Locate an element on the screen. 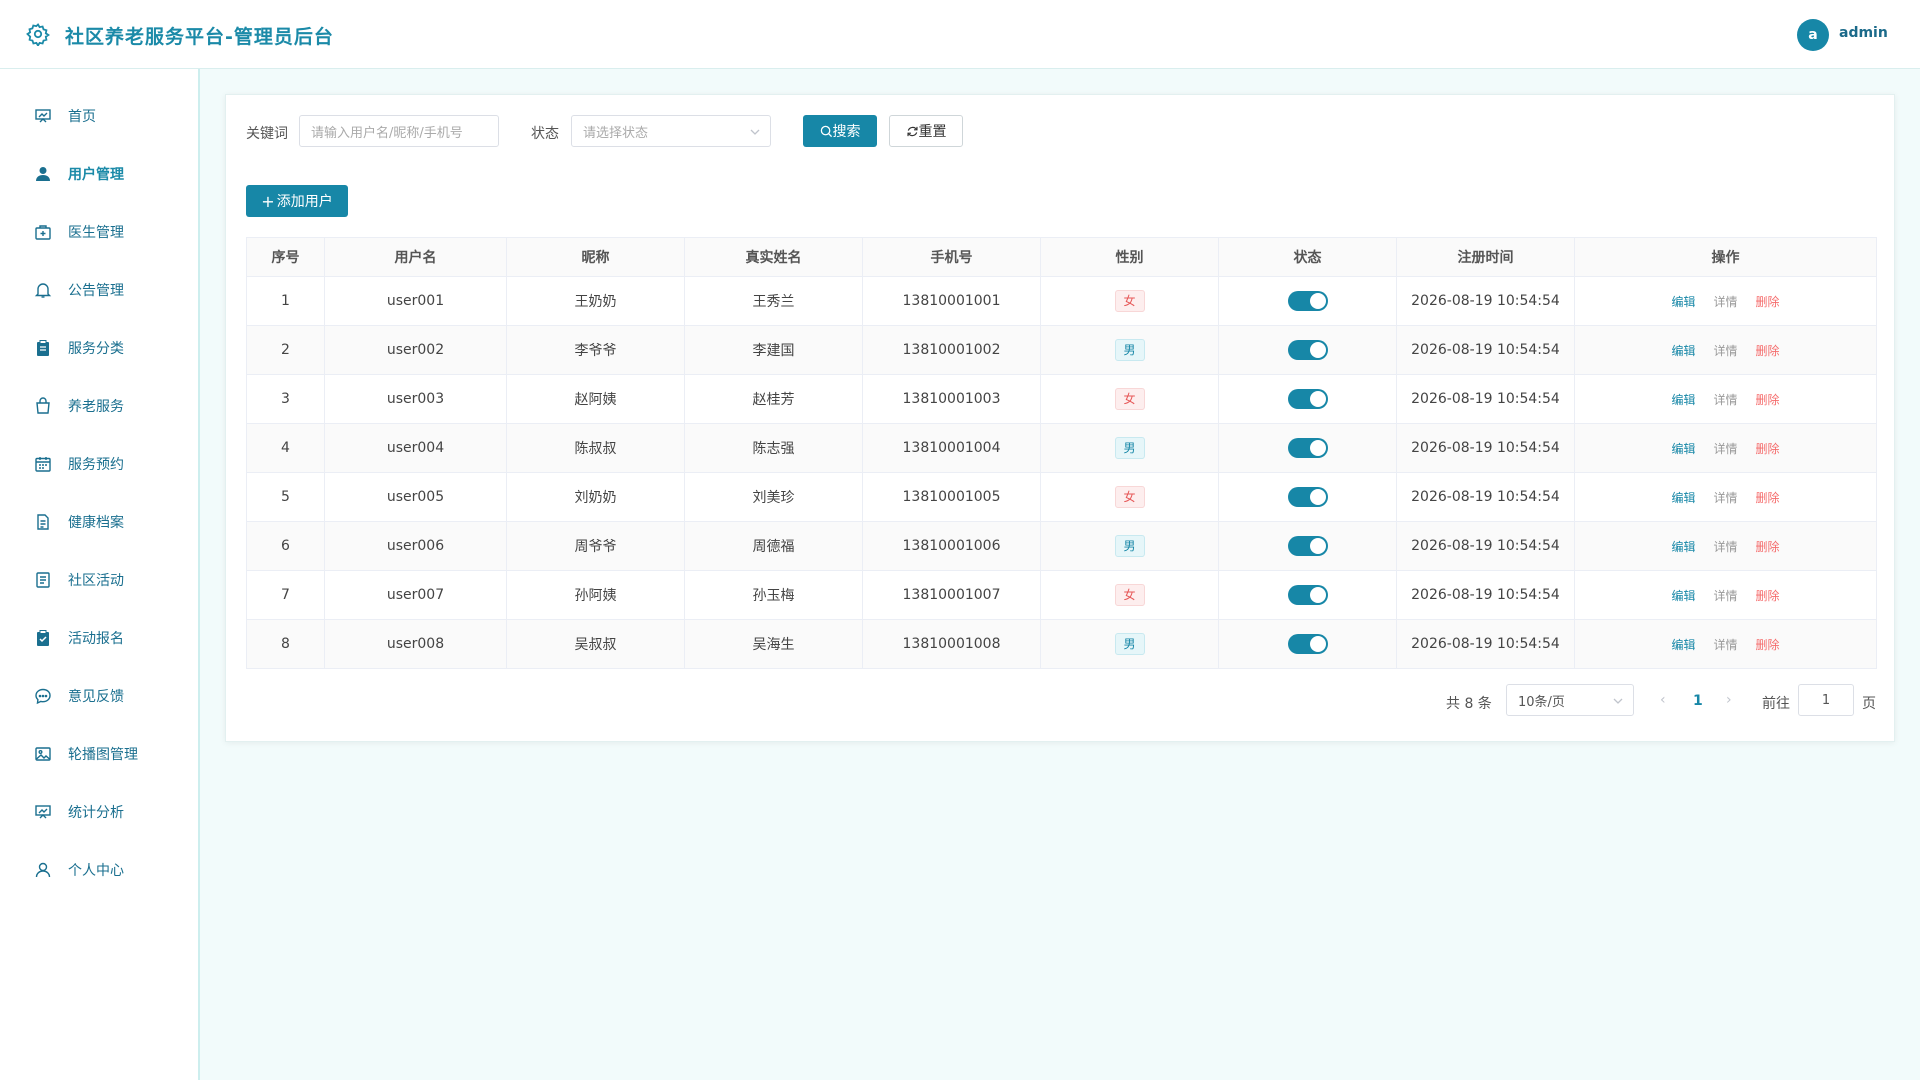 The width and height of the screenshot is (1920, 1080). sidebar-item-label: 个人中心 is located at coordinates (96, 871).